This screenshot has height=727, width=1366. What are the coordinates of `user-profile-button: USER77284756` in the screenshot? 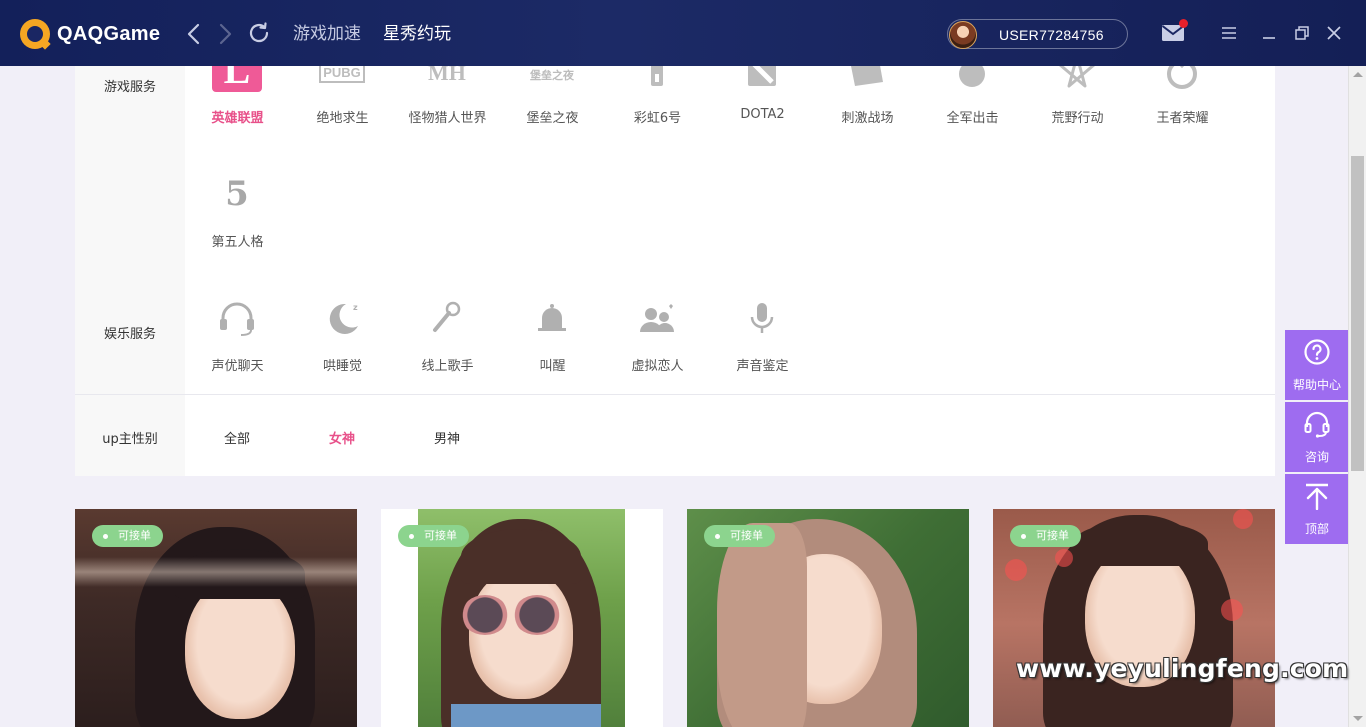 It's located at (1037, 34).